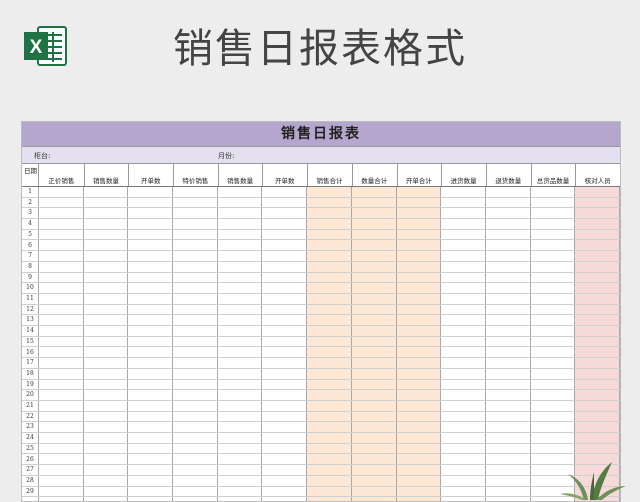 The height and width of the screenshot is (502, 640). Describe the element at coordinates (196, 175) in the screenshot. I see `column-header: 特价销售` at that location.